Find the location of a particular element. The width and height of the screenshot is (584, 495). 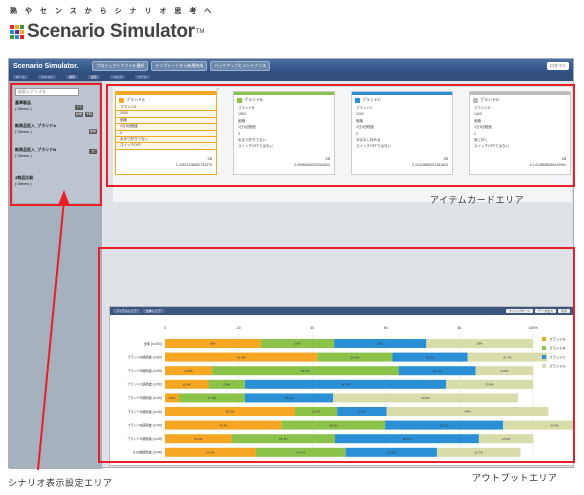

tab-total-share: 全体シェア is located at coordinates (153, 311).